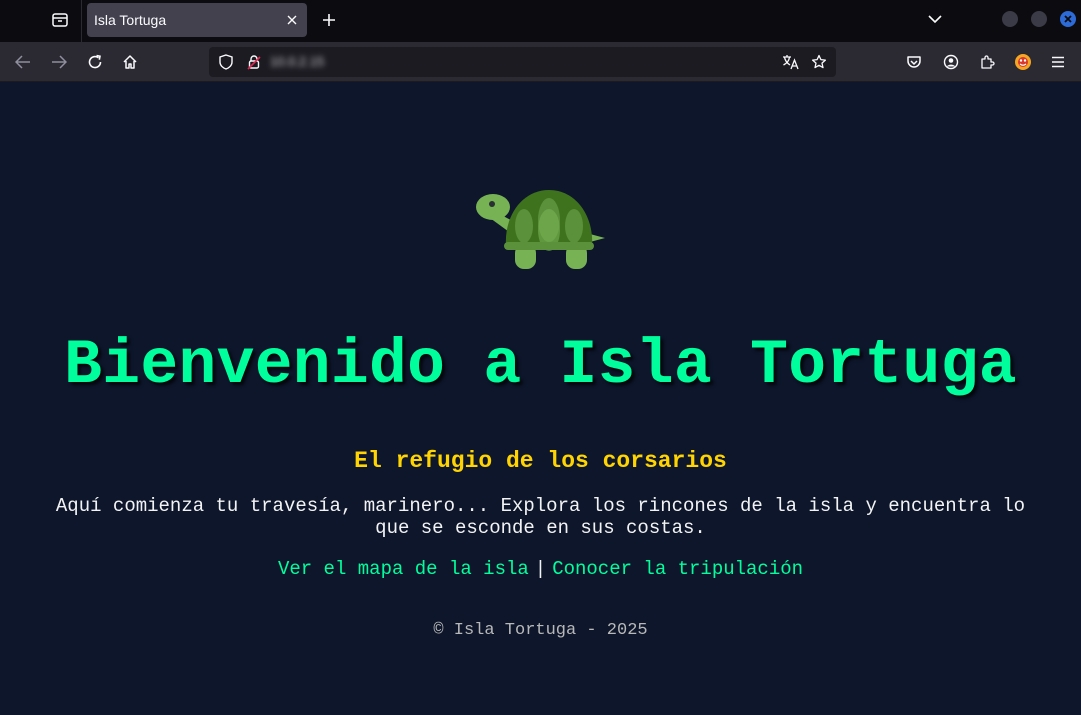  Describe the element at coordinates (403, 569) in the screenshot. I see `island-map-link: Ver el mapa de la isla` at that location.